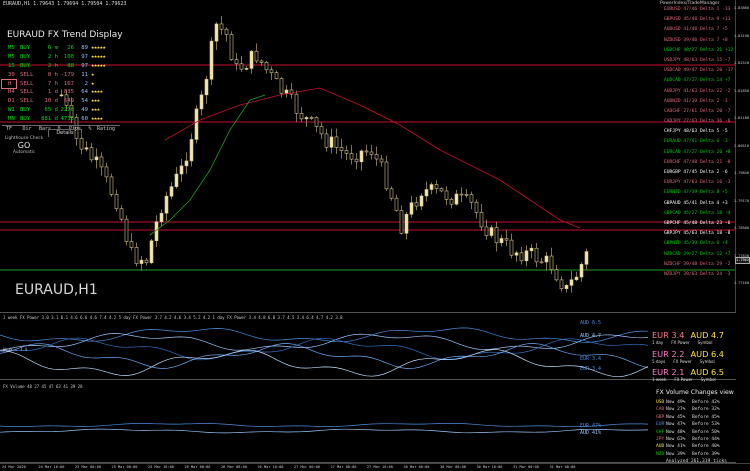 Image resolution: width=750 pixels, height=471 pixels. Describe the element at coordinates (15, 349) in the screenshot. I see `weak-label: Weak = 3.4` at that location.